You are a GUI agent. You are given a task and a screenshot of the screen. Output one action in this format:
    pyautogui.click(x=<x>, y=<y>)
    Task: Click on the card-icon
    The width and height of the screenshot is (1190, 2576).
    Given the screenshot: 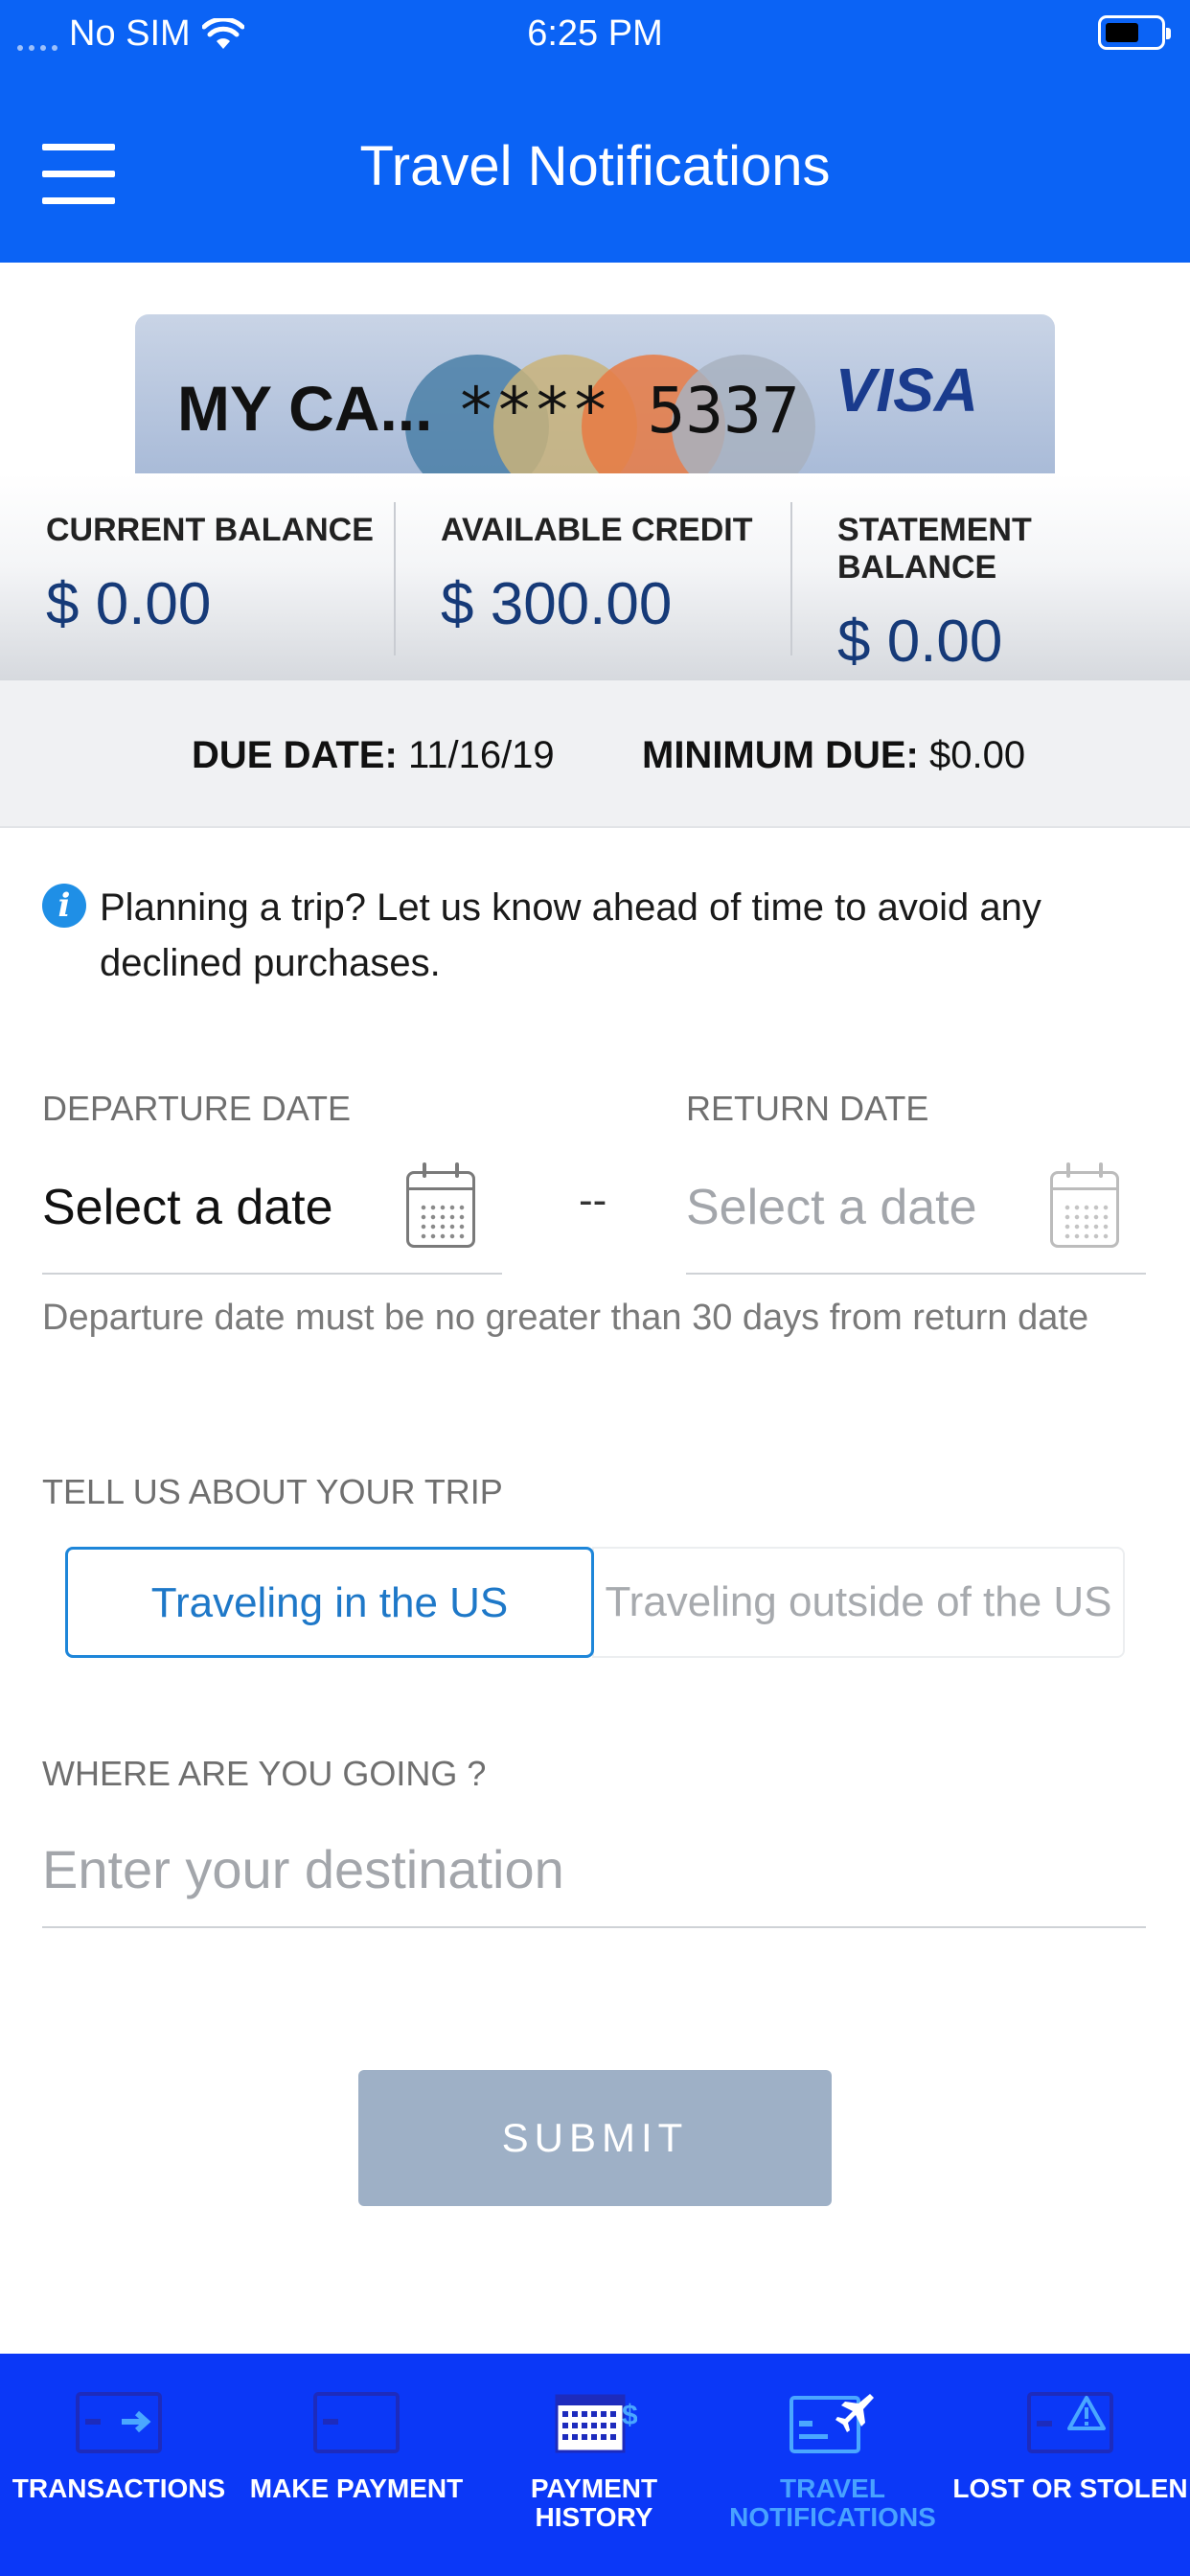 What is the action you would take?
    pyautogui.click(x=357, y=2422)
    